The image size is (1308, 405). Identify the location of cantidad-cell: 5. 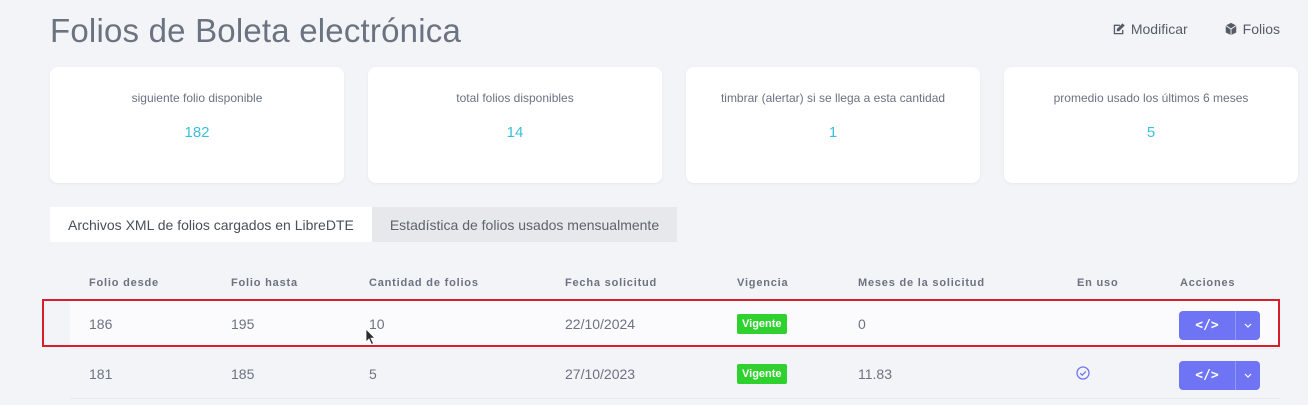
(373, 374).